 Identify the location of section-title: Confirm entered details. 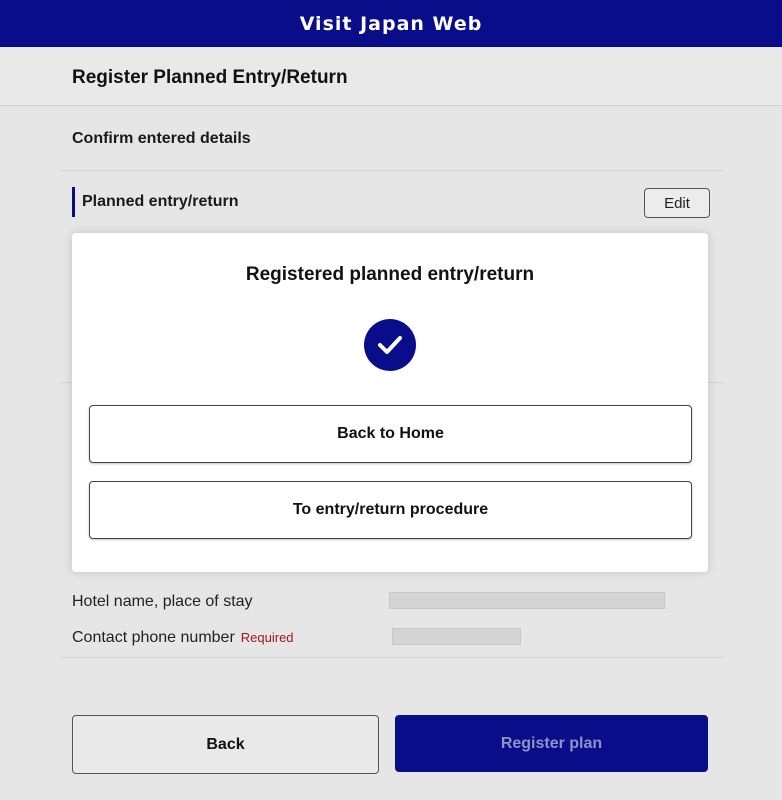
(161, 138).